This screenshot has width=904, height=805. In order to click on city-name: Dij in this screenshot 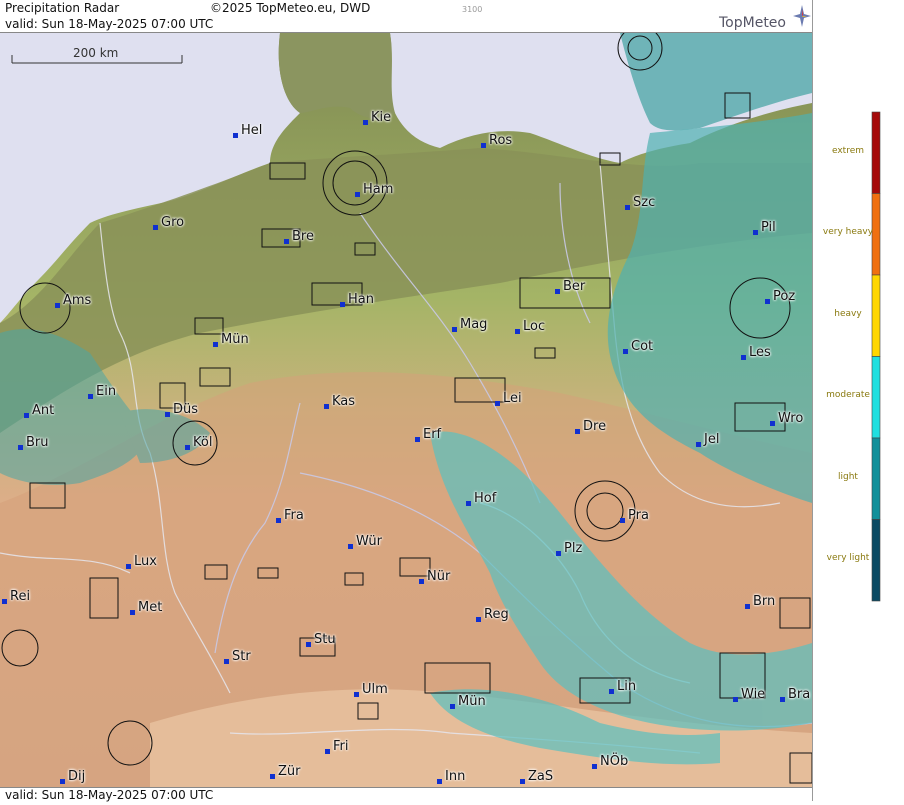, I will do `click(77, 776)`.